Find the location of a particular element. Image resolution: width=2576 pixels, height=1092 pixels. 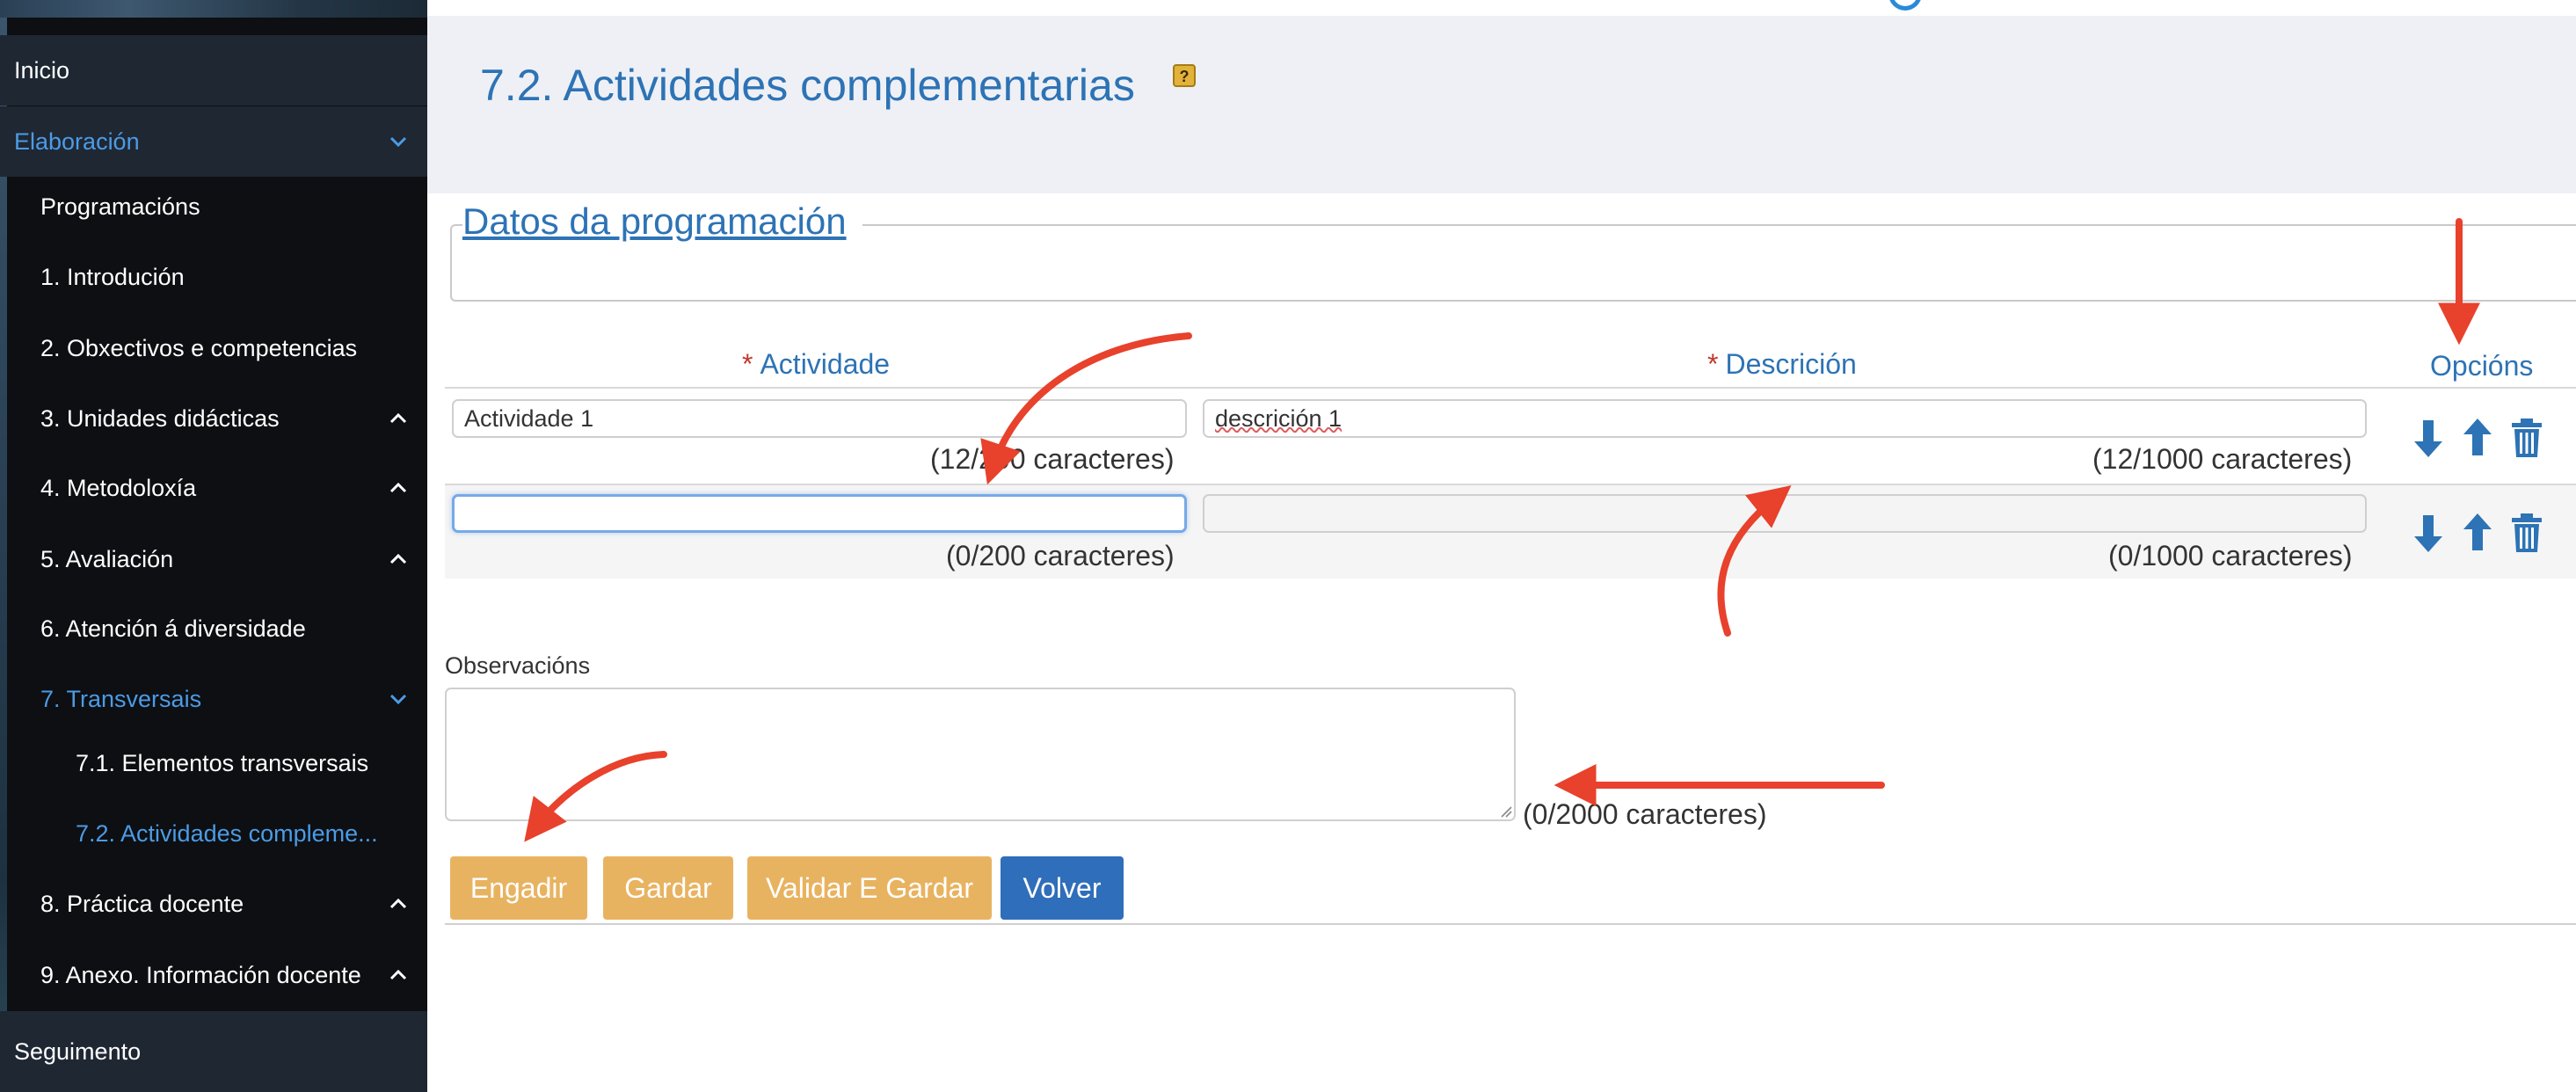

sidebar-item-label: 3. Unidades didácticas is located at coordinates (160, 418).